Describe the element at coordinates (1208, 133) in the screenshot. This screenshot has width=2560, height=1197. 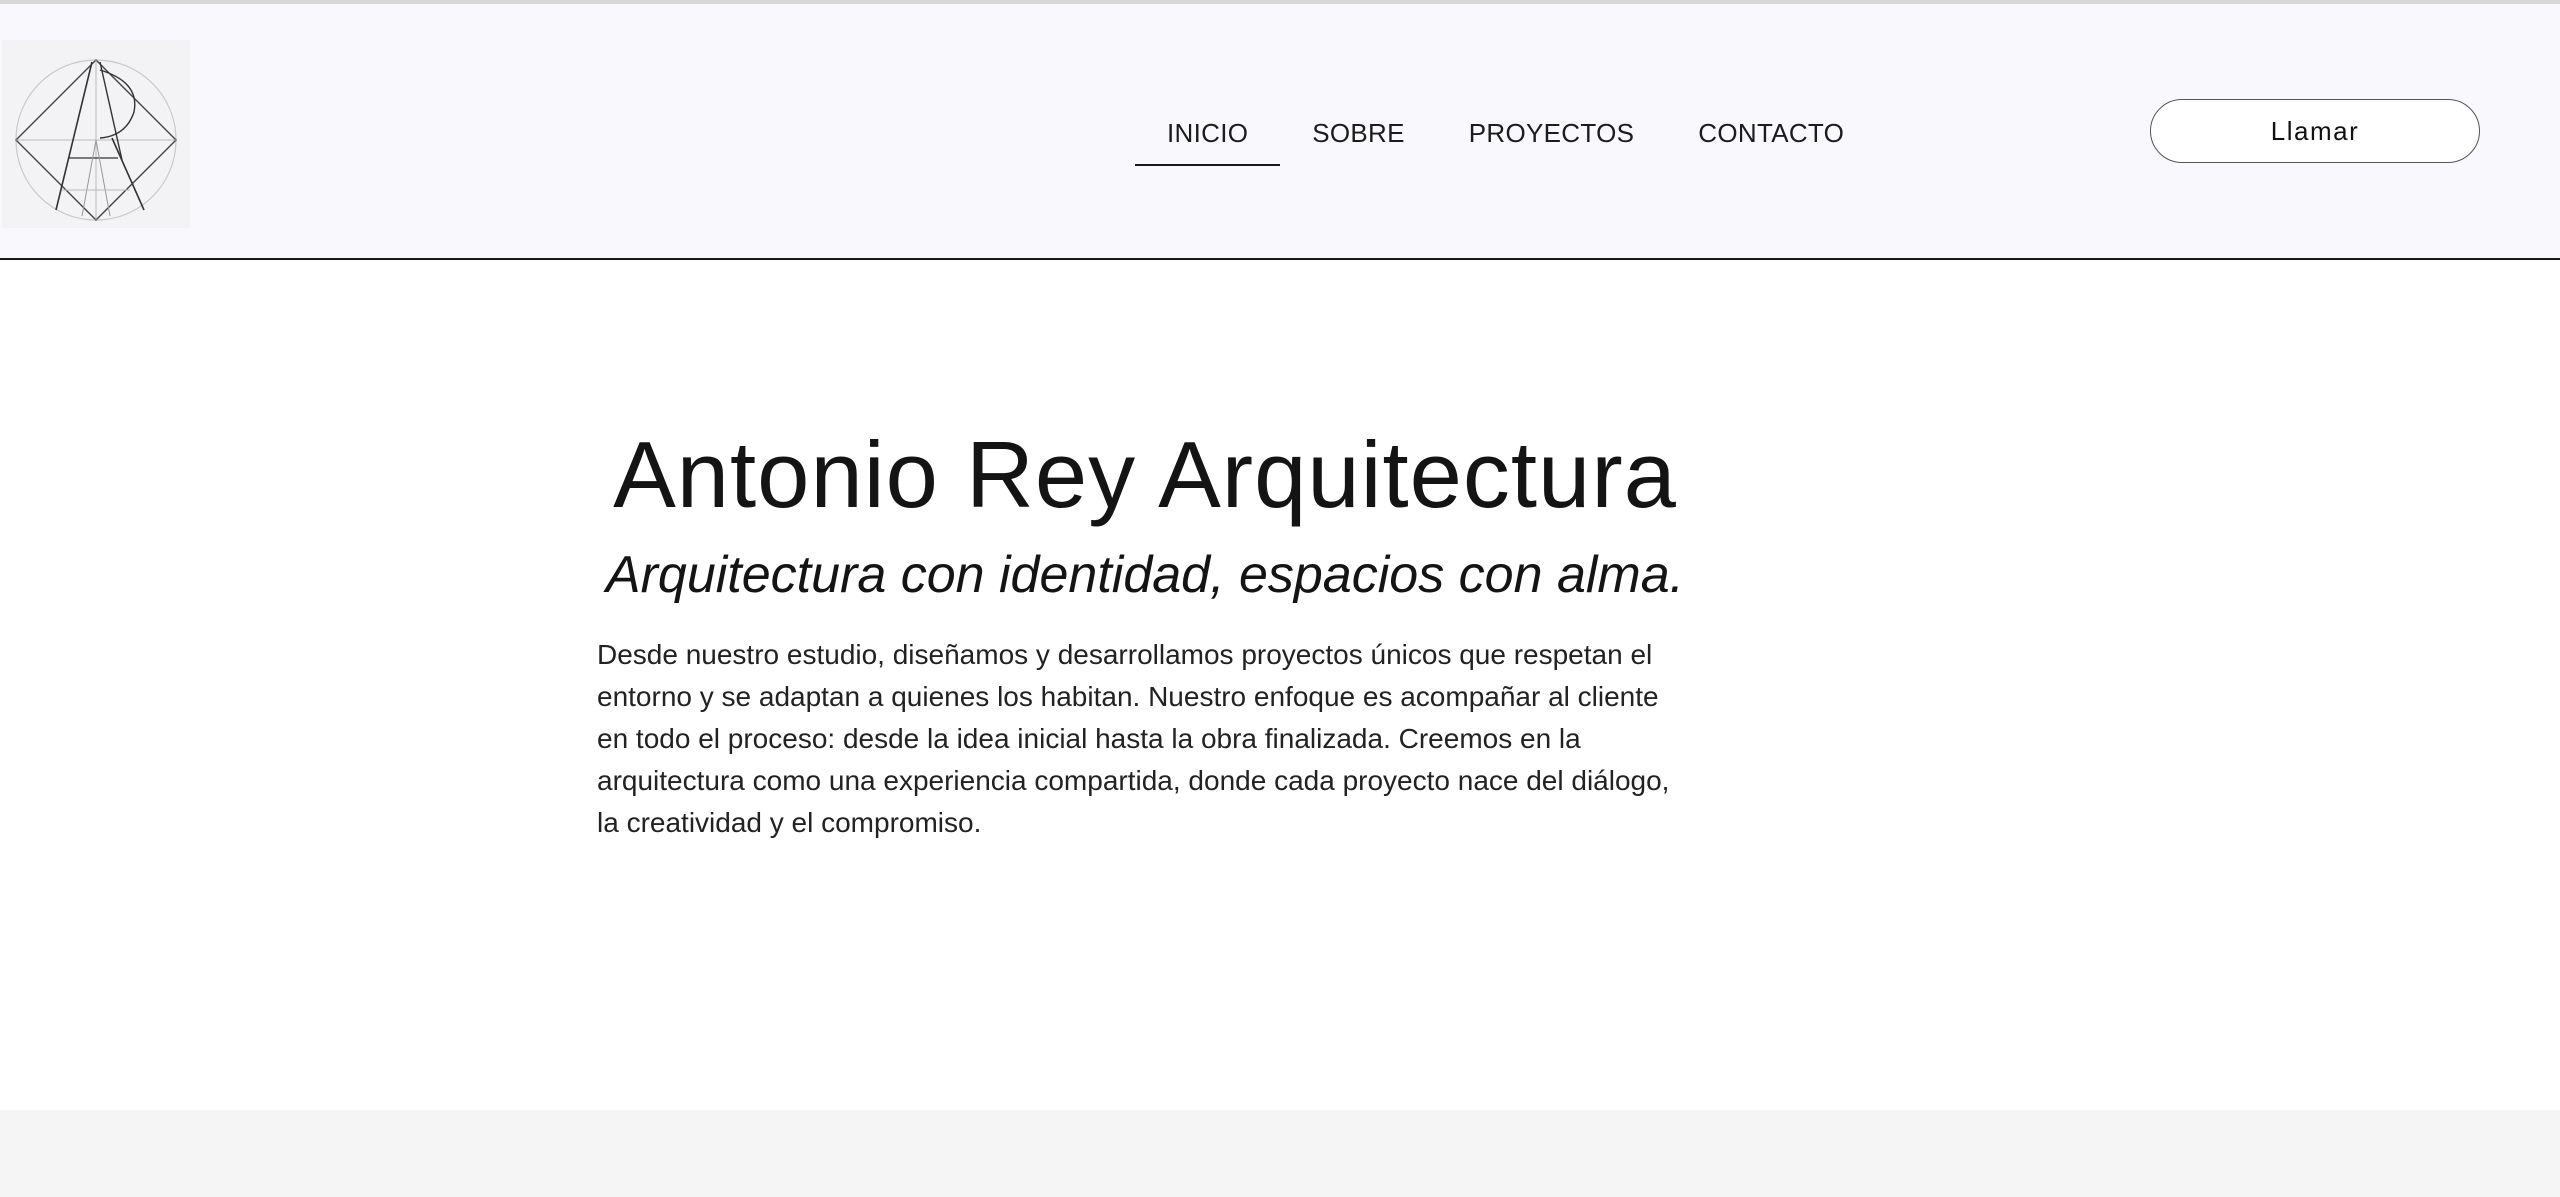
I see `nav-item-inicio: INICIO` at that location.